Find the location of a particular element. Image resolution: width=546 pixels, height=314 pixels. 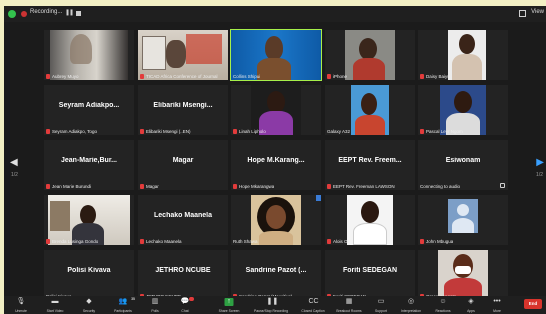

apps-icon: ◈ is located at coordinates (471, 301).